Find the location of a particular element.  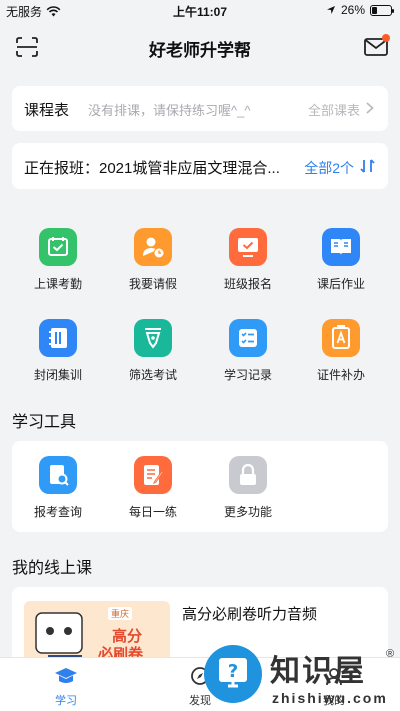

feature-certificate-reissue: 证件补办 is located at coordinates (341, 351).